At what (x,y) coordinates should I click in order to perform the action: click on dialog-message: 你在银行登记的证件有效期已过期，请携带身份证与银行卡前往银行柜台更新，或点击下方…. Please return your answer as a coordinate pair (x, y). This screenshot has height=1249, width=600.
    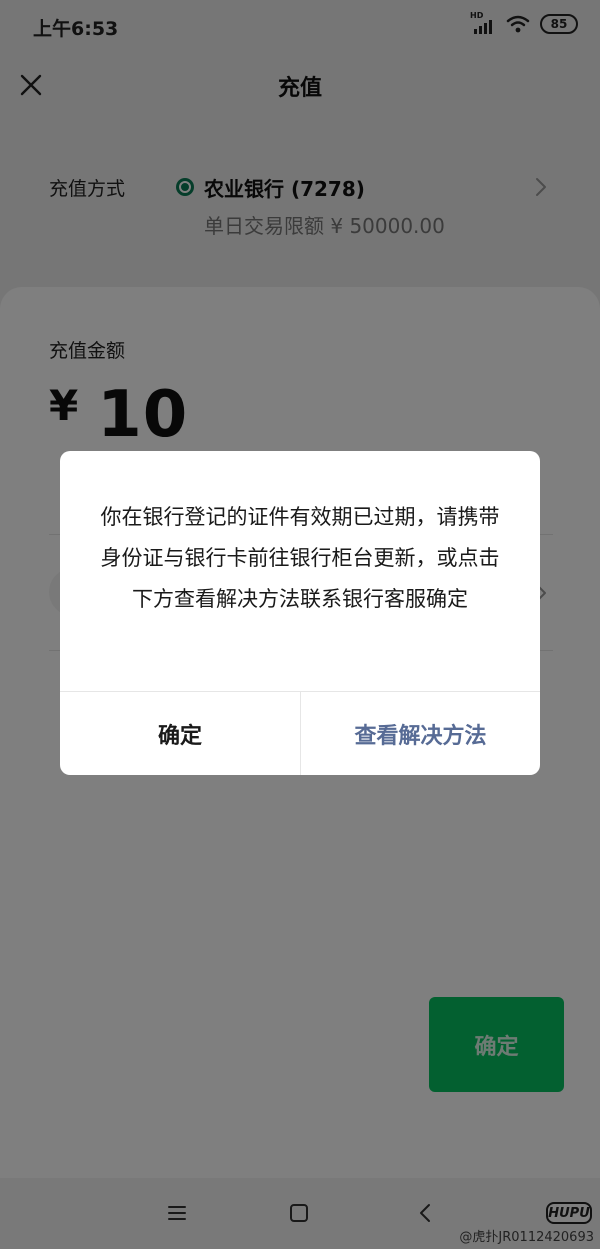
    Looking at the image, I should click on (300, 558).